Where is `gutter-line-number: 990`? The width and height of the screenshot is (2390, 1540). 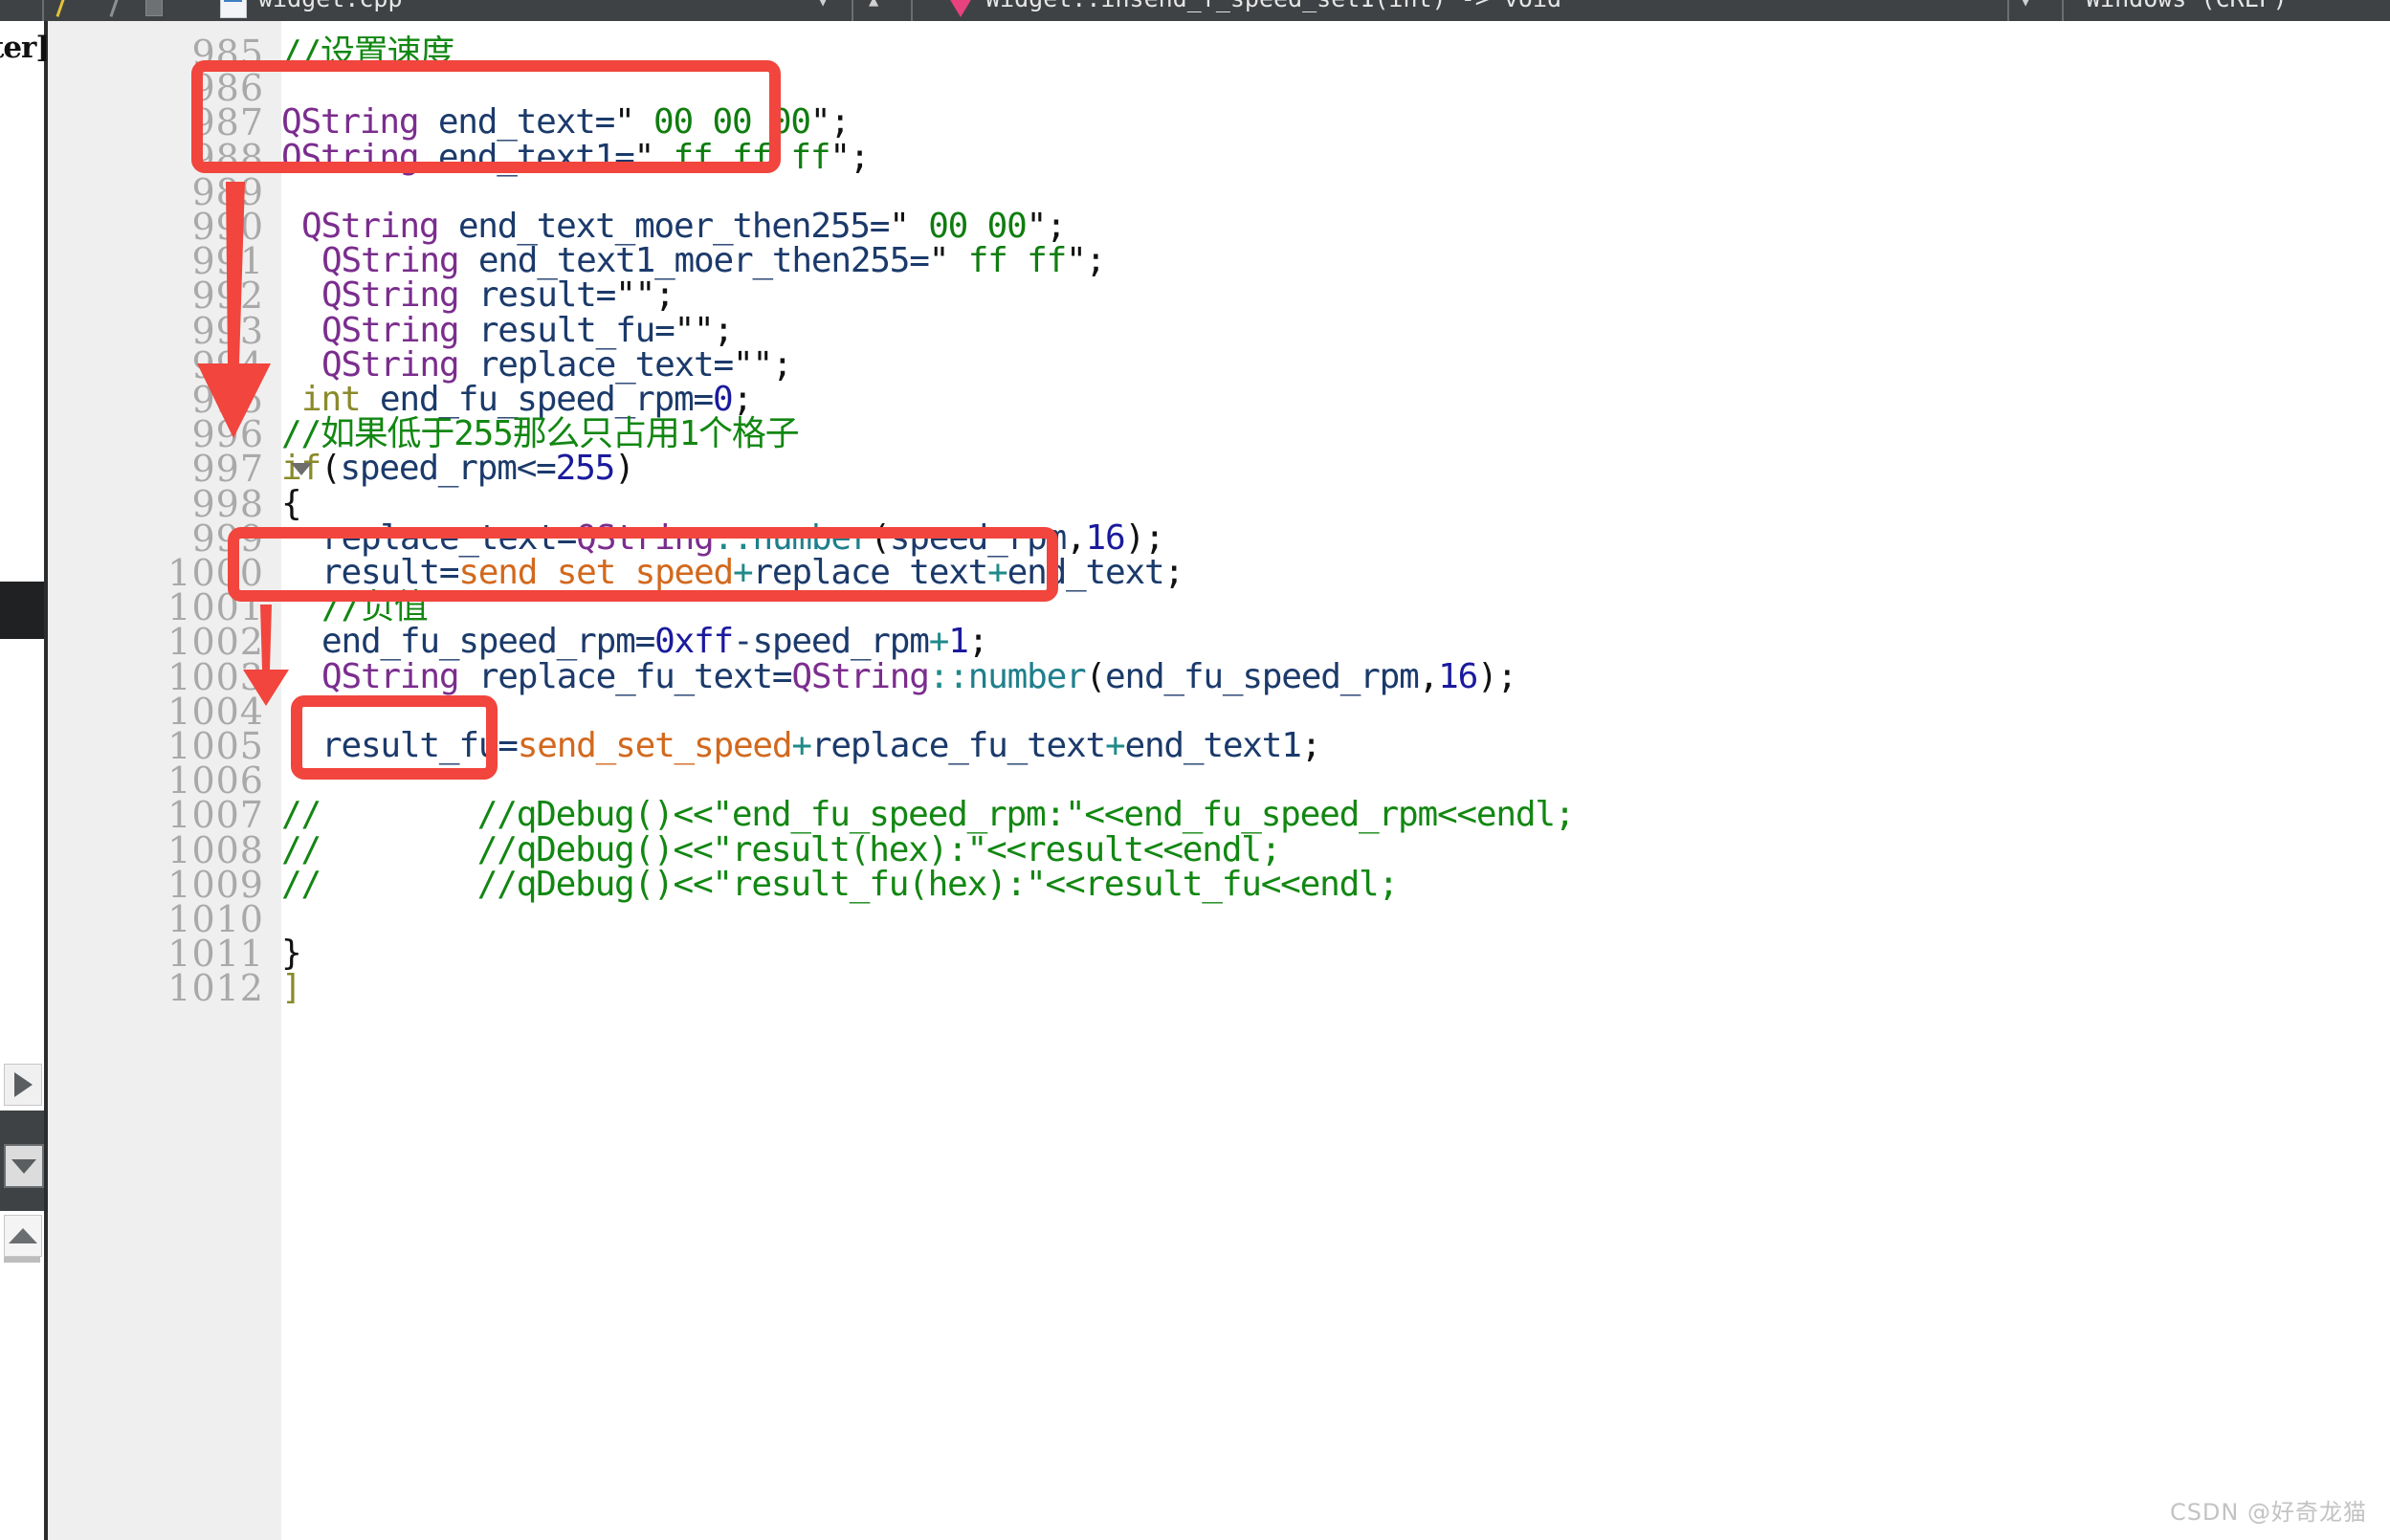
gutter-line-number: 990 is located at coordinates (228, 227).